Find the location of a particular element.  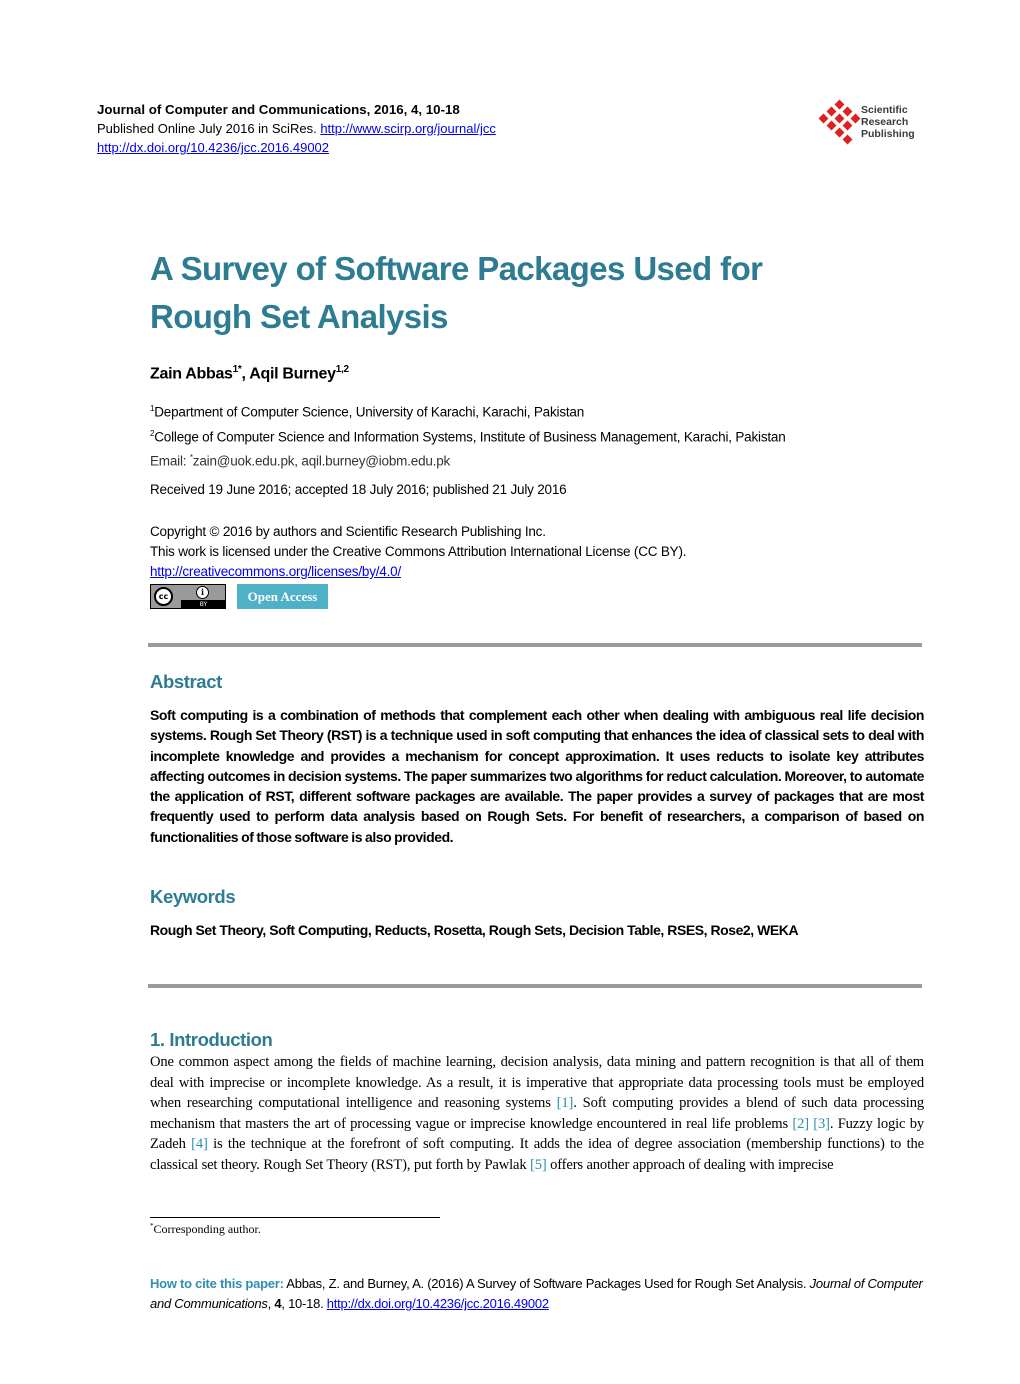

citation-doi-link: http://dx.doi.org/10.4236/jcc.2016.49002 is located at coordinates (438, 1303).